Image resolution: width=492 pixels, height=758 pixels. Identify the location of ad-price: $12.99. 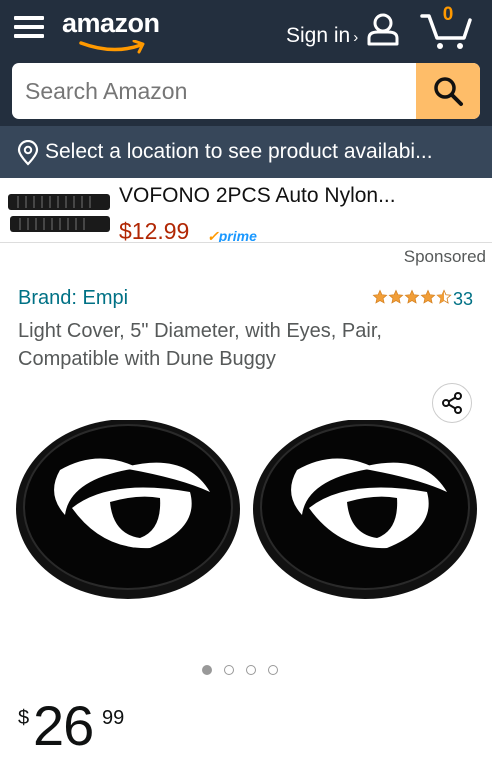
(154, 230).